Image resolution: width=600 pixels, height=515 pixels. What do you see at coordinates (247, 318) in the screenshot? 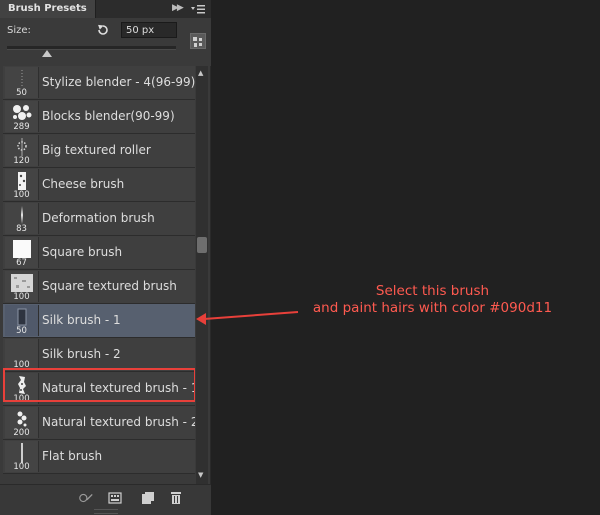
I see `annotation-arrow` at bounding box center [247, 318].